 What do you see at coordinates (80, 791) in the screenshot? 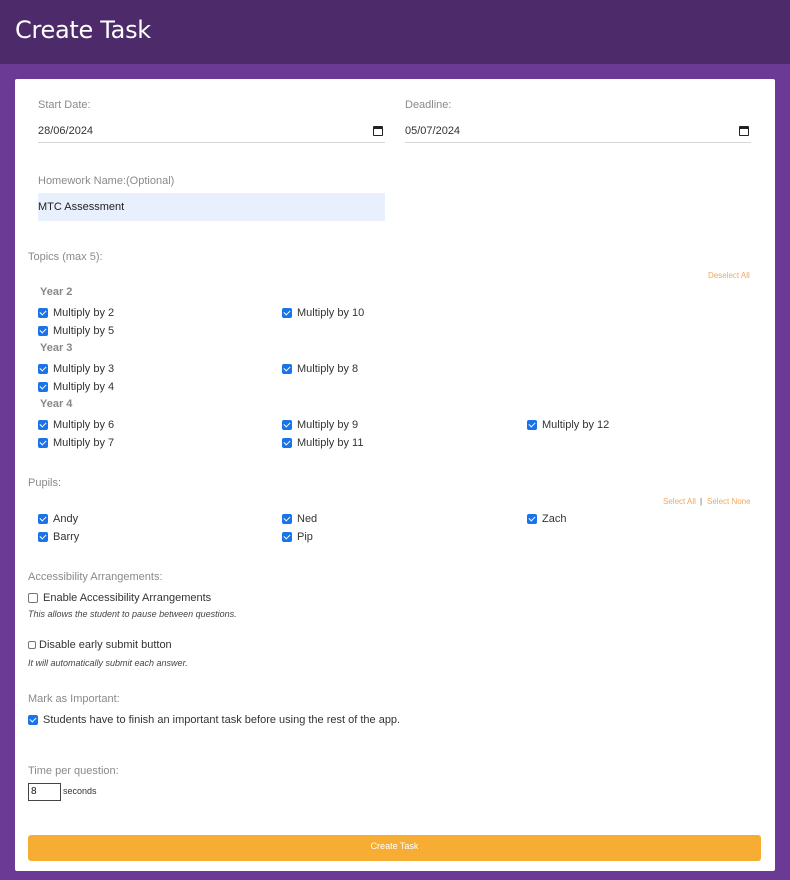
I see `seconds-unit: seconds` at bounding box center [80, 791].